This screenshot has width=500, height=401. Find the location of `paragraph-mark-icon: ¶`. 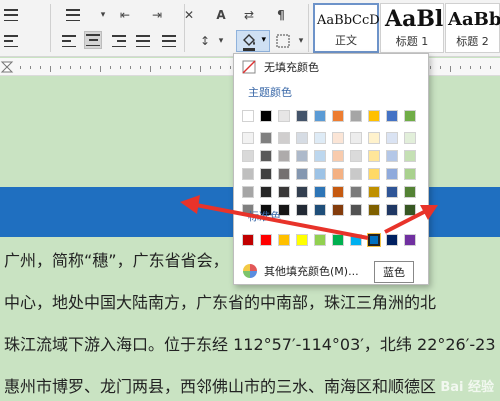

paragraph-mark-icon: ¶ is located at coordinates (281, 15).